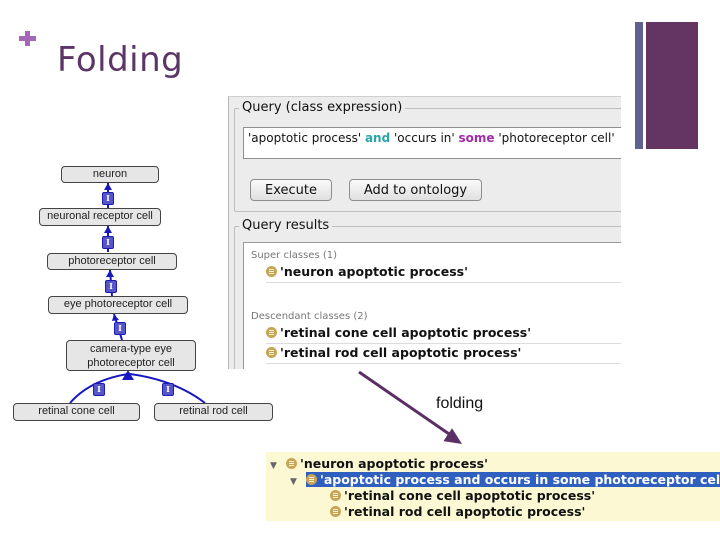 Image resolution: width=720 pixels, height=540 pixels. I want to click on tree-row-label: 'retinal rod cell apoptotic process', so click(465, 511).